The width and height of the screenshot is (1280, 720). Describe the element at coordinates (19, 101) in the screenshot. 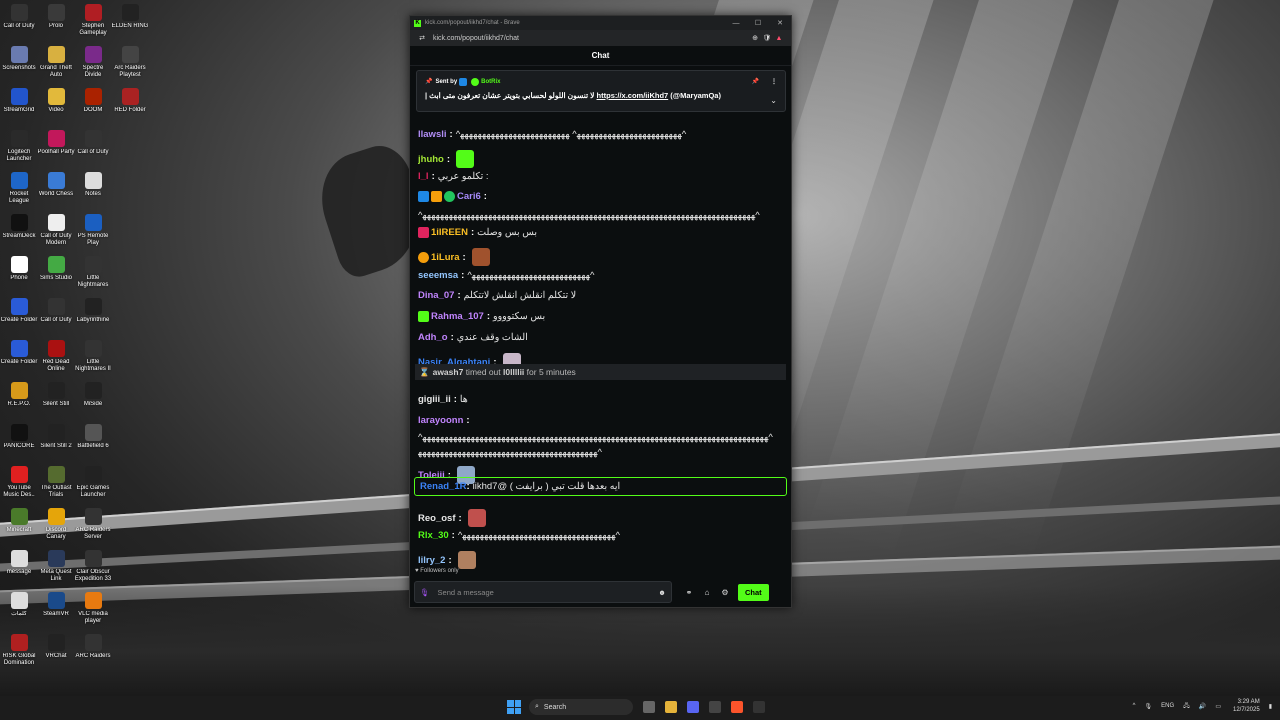

I see `desktop-icon: StreamGrid` at that location.